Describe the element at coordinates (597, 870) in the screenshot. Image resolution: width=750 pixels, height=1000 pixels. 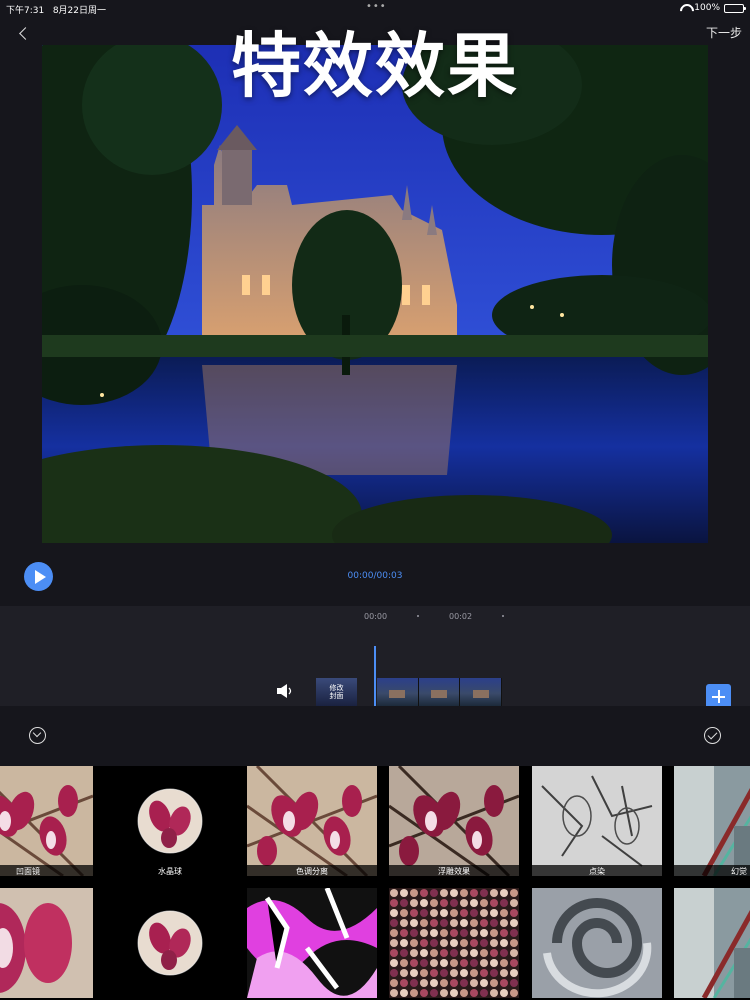
I see `effect-label: 点染` at that location.